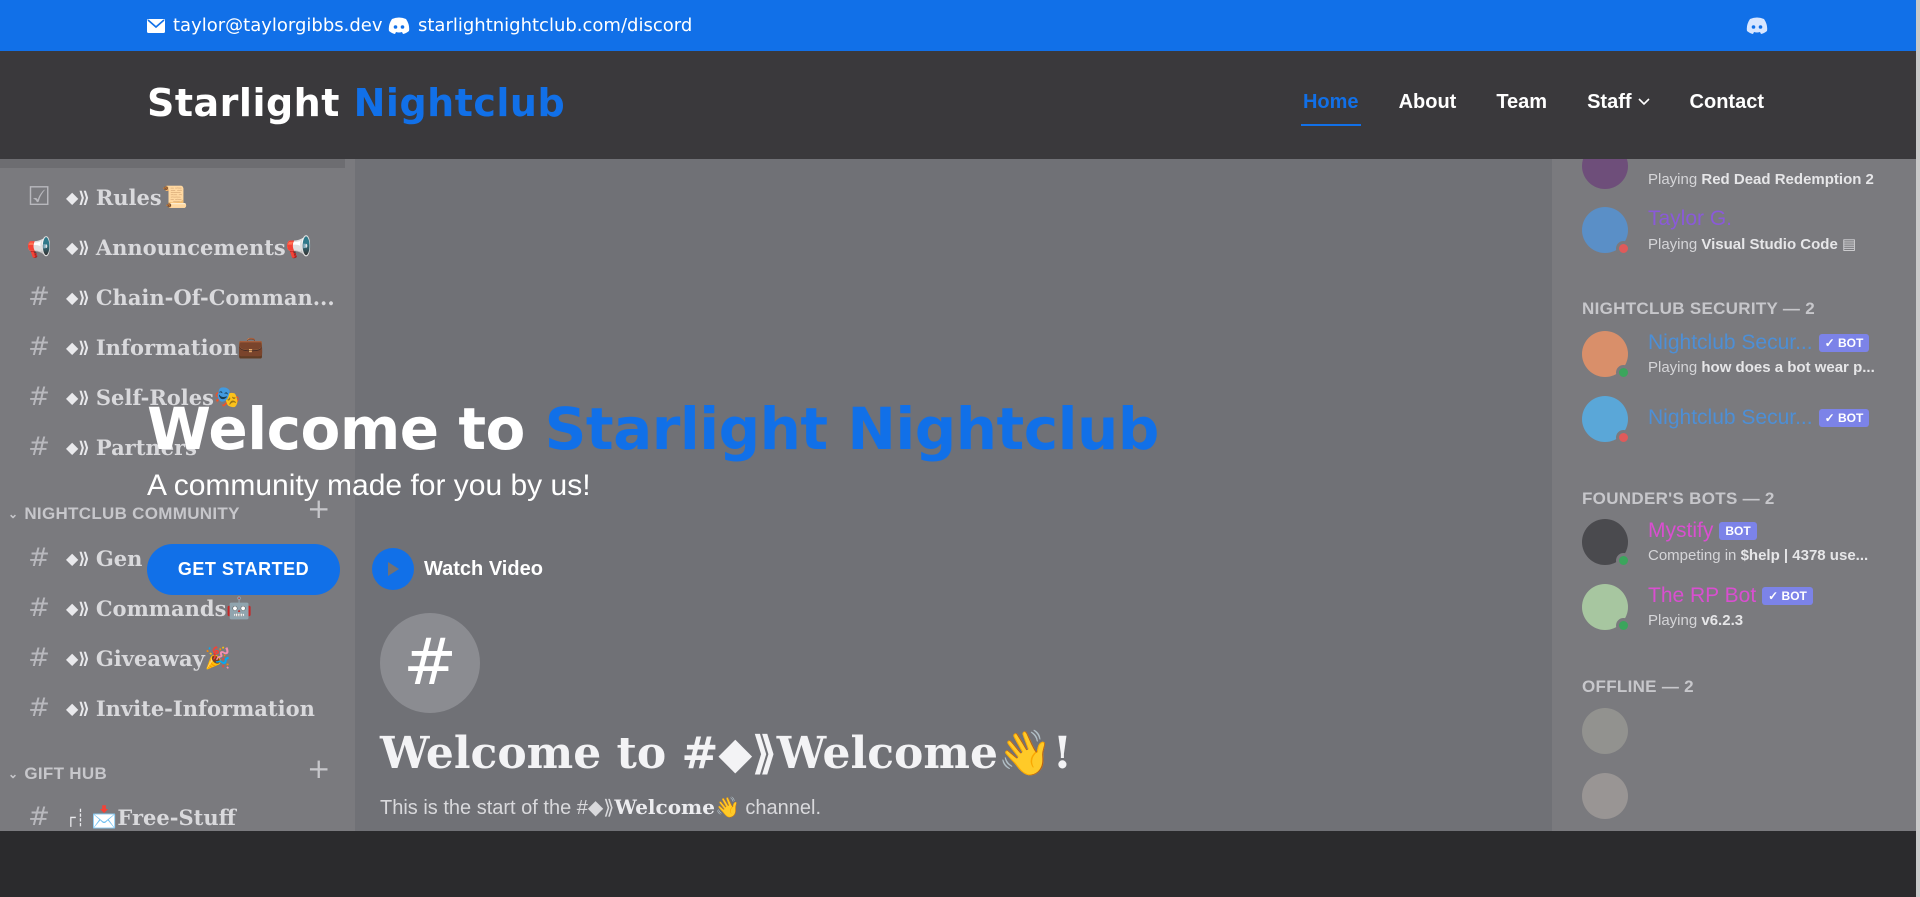 Image resolution: width=1920 pixels, height=897 pixels. What do you see at coordinates (104, 816) in the screenshot?
I see `bg-channel-emoji: 📩` at bounding box center [104, 816].